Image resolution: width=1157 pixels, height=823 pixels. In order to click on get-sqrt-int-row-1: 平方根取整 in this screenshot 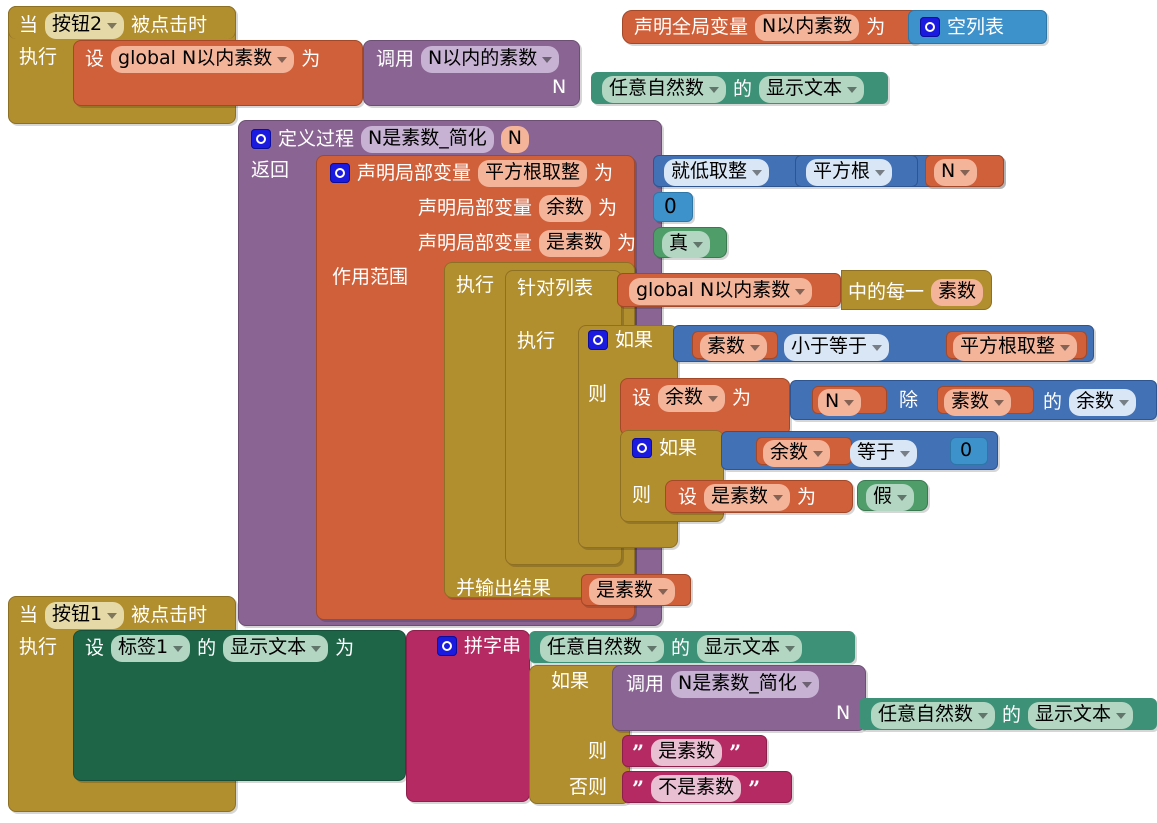, I will do `click(1015, 347)`.